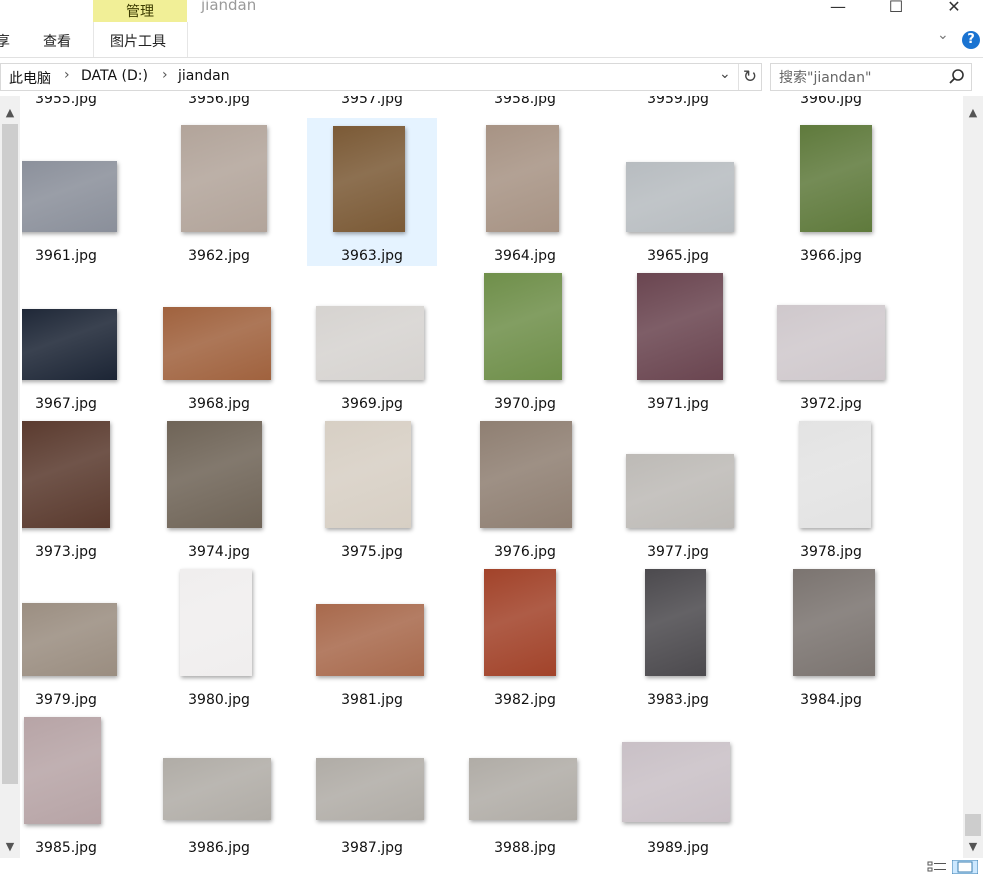  What do you see at coordinates (491, 11) in the screenshot?
I see `title-bar: 管理 jiandan — ☐ ✕` at bounding box center [491, 11].